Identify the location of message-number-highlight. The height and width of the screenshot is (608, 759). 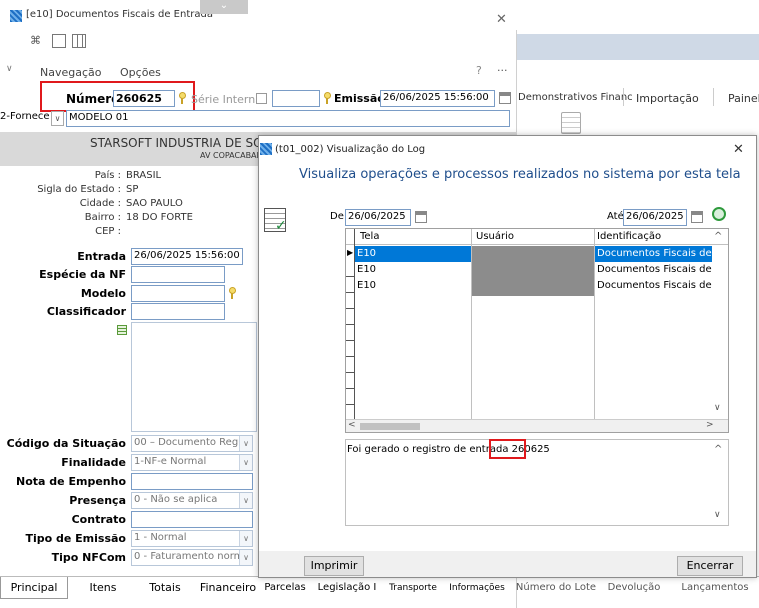
(507, 449).